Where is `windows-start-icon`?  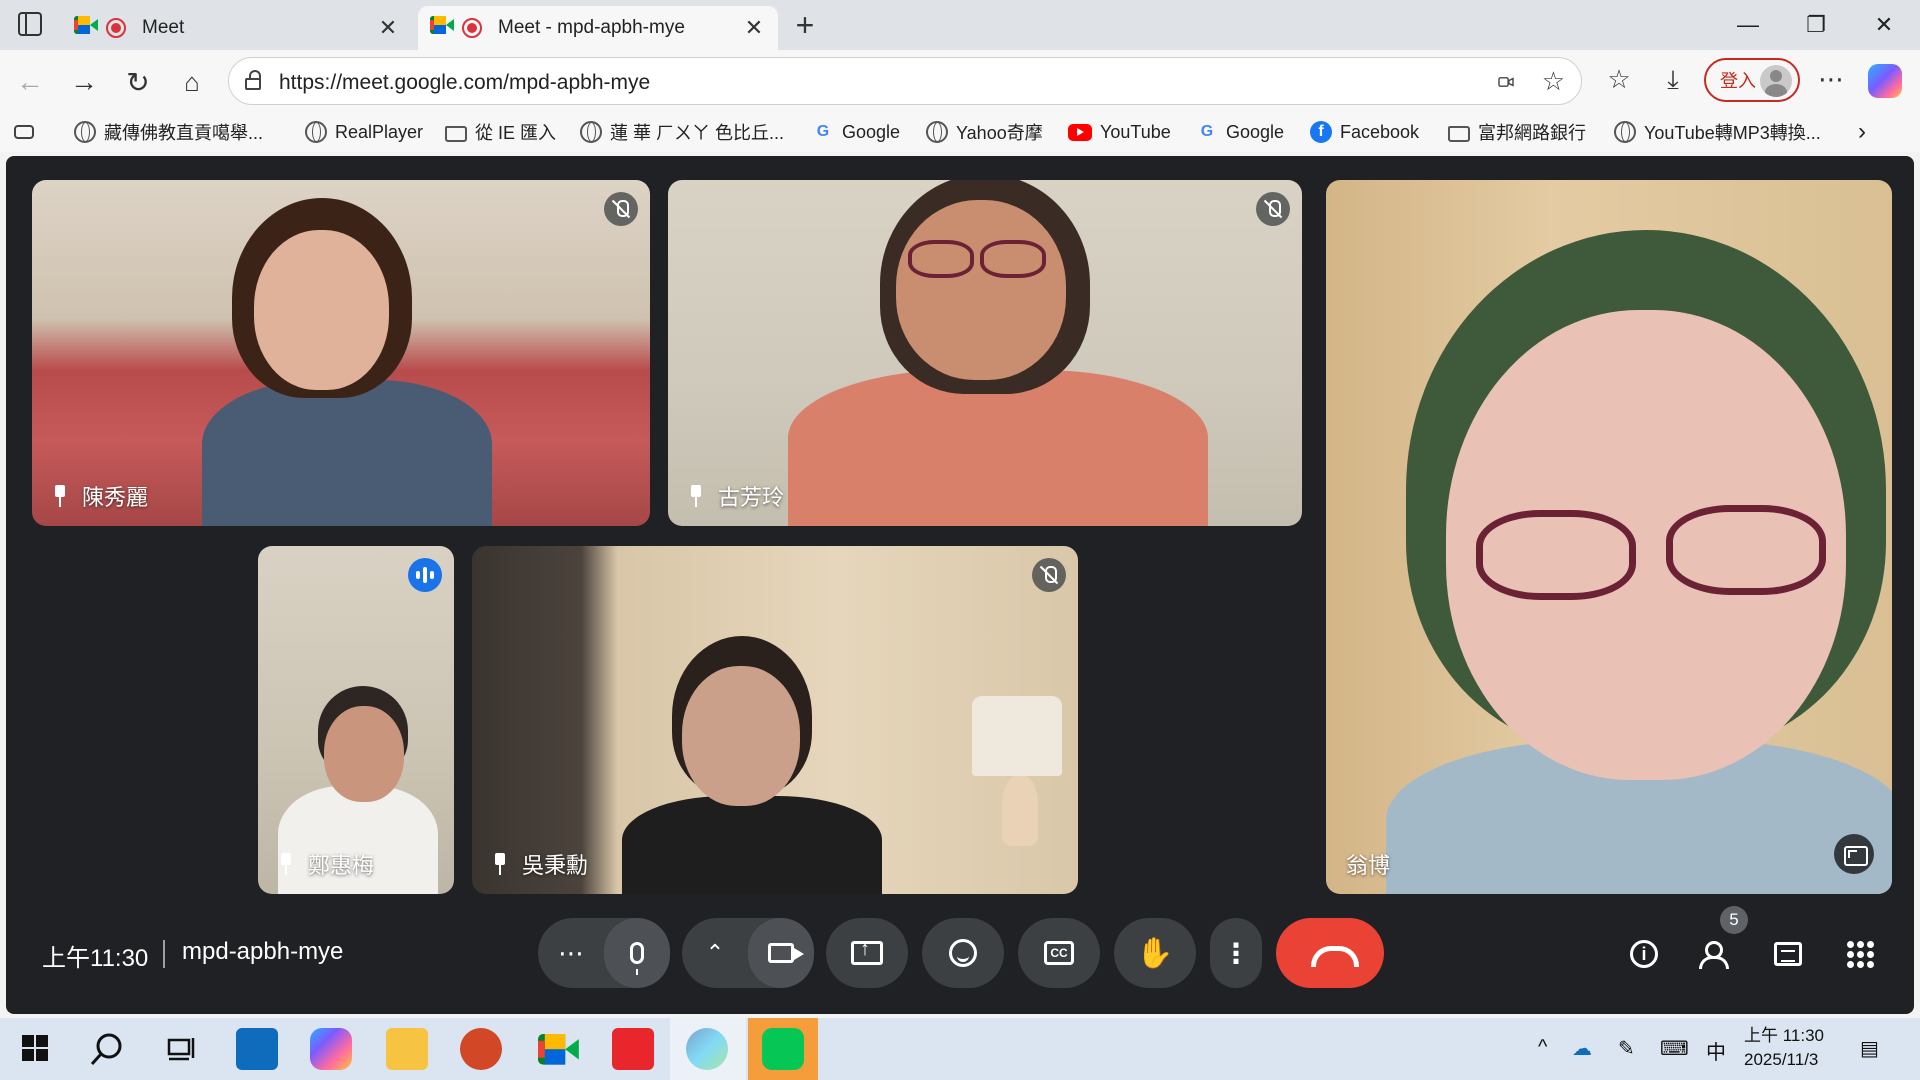 windows-start-icon is located at coordinates (35, 1048).